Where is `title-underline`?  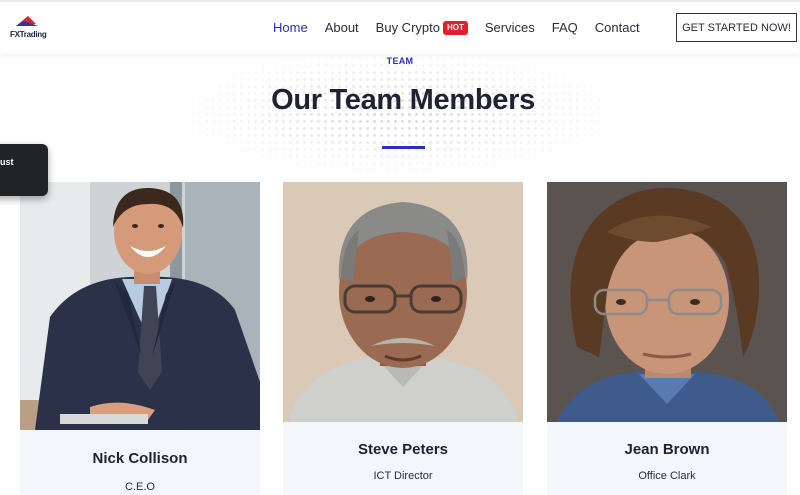
title-underline is located at coordinates (403, 147).